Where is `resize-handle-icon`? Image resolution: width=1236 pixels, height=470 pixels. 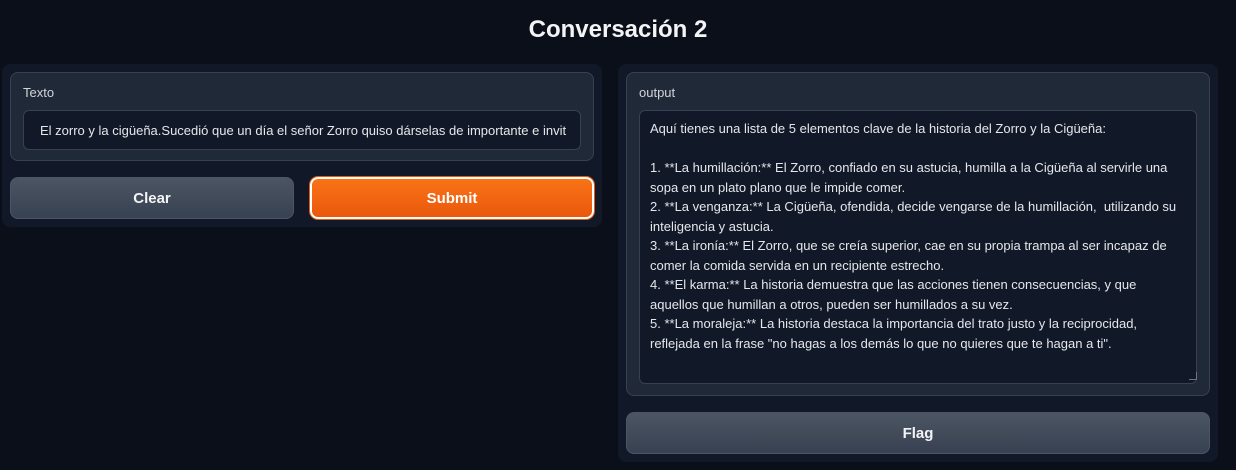 resize-handle-icon is located at coordinates (1193, 376).